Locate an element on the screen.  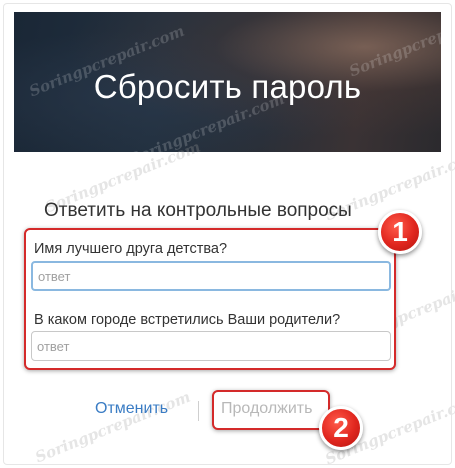
page-title: Сбросить пароль is located at coordinates (227, 86).